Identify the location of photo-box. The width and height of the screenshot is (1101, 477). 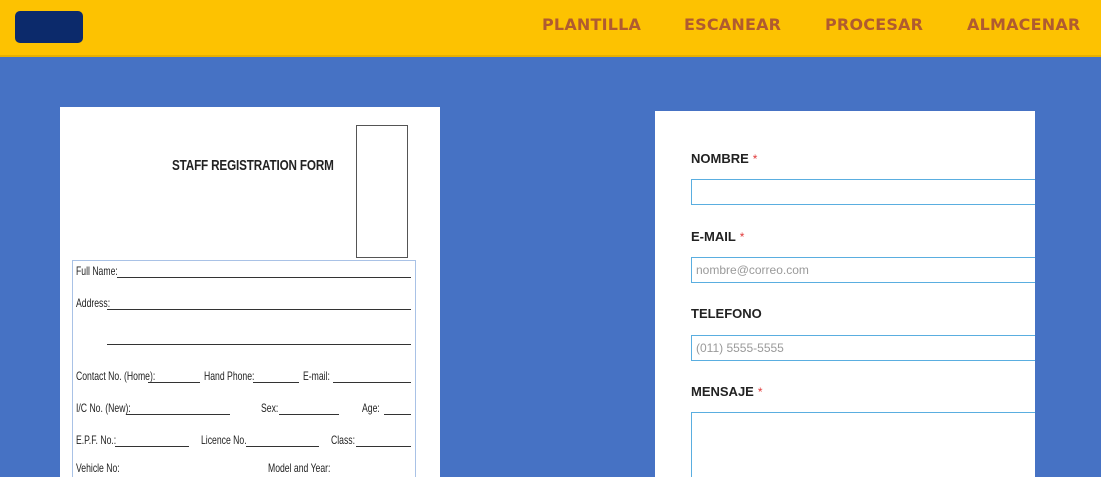
(382, 191).